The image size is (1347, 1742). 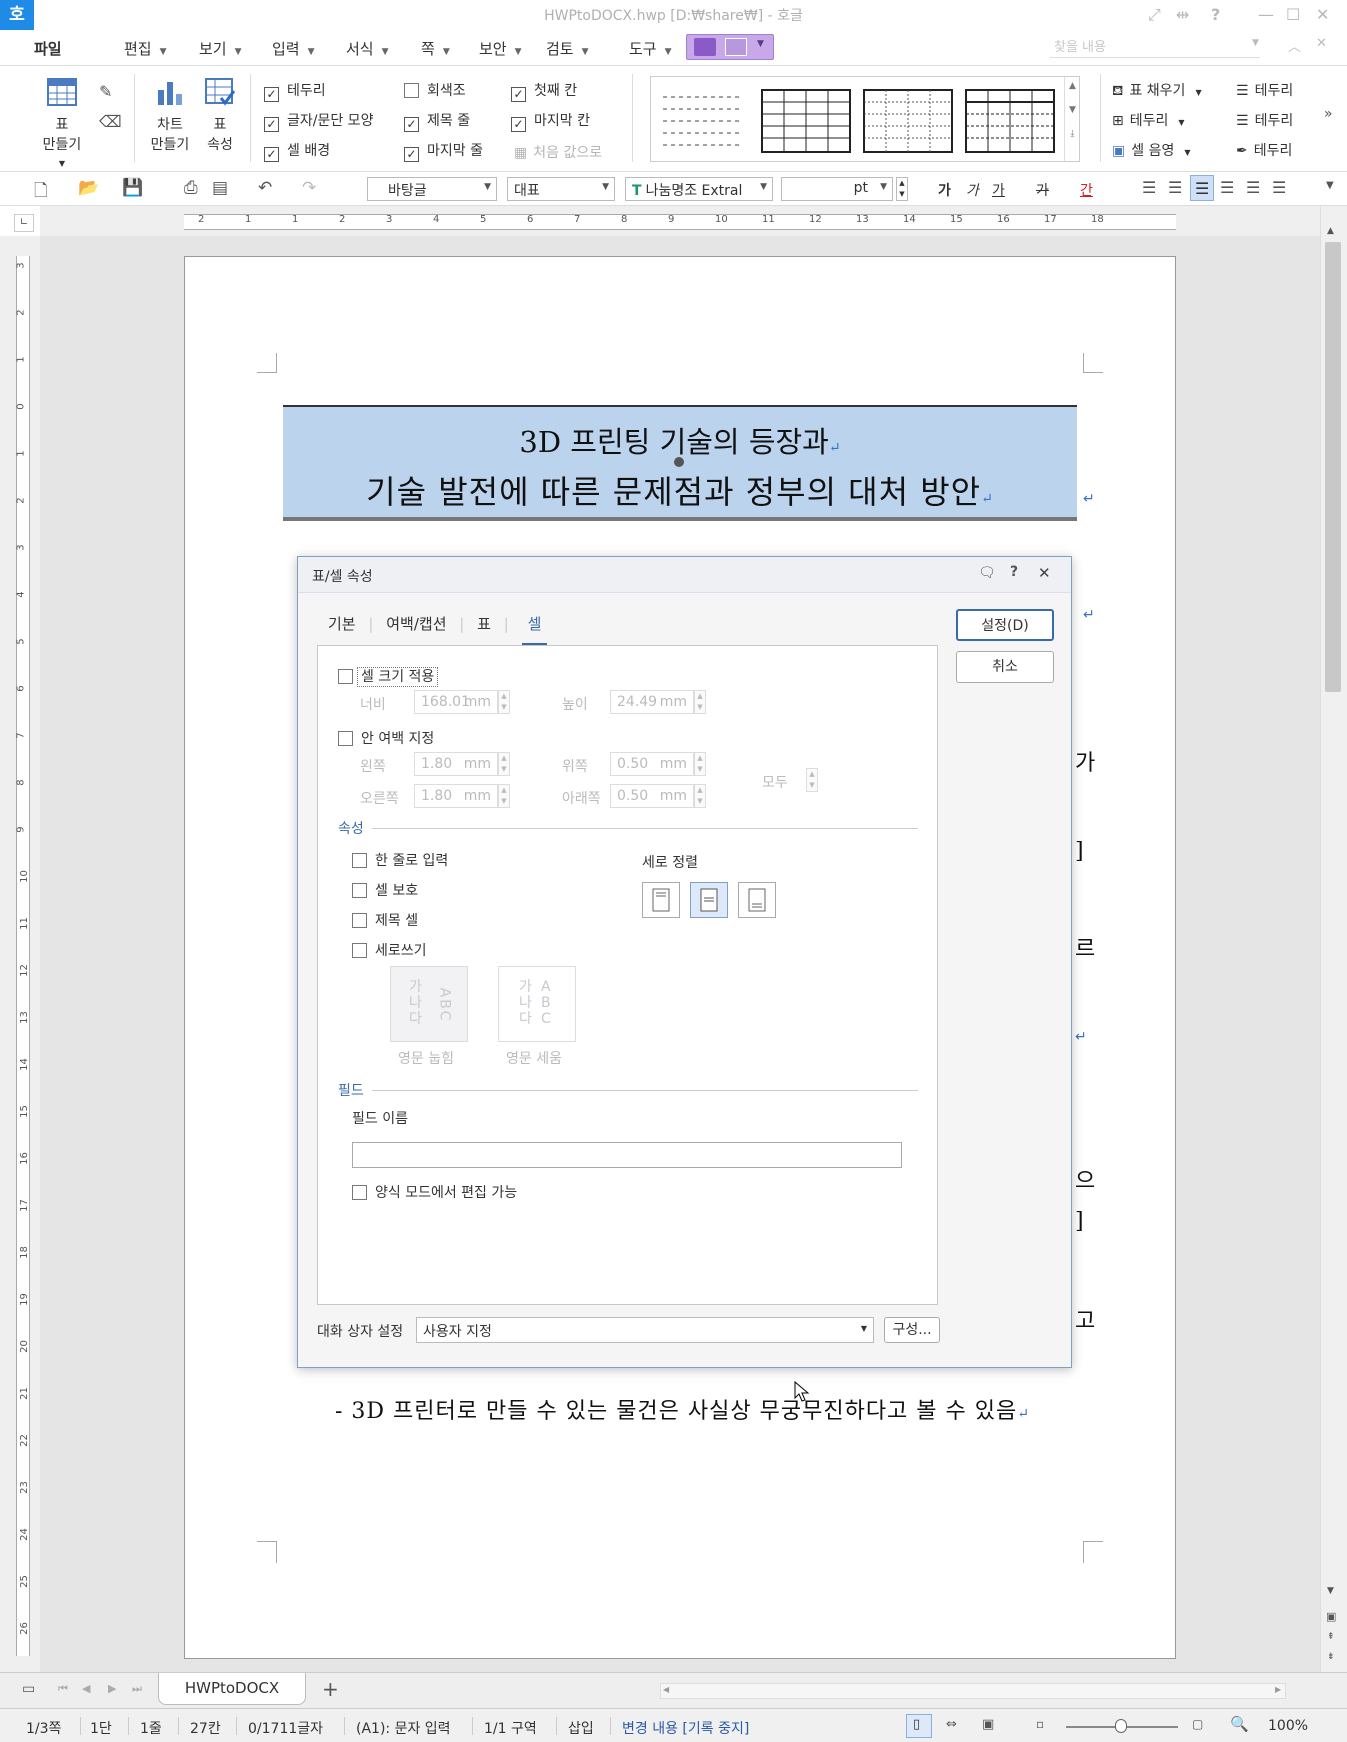 What do you see at coordinates (41, 192) in the screenshot?
I see `new-doc-icon: 🗋` at bounding box center [41, 192].